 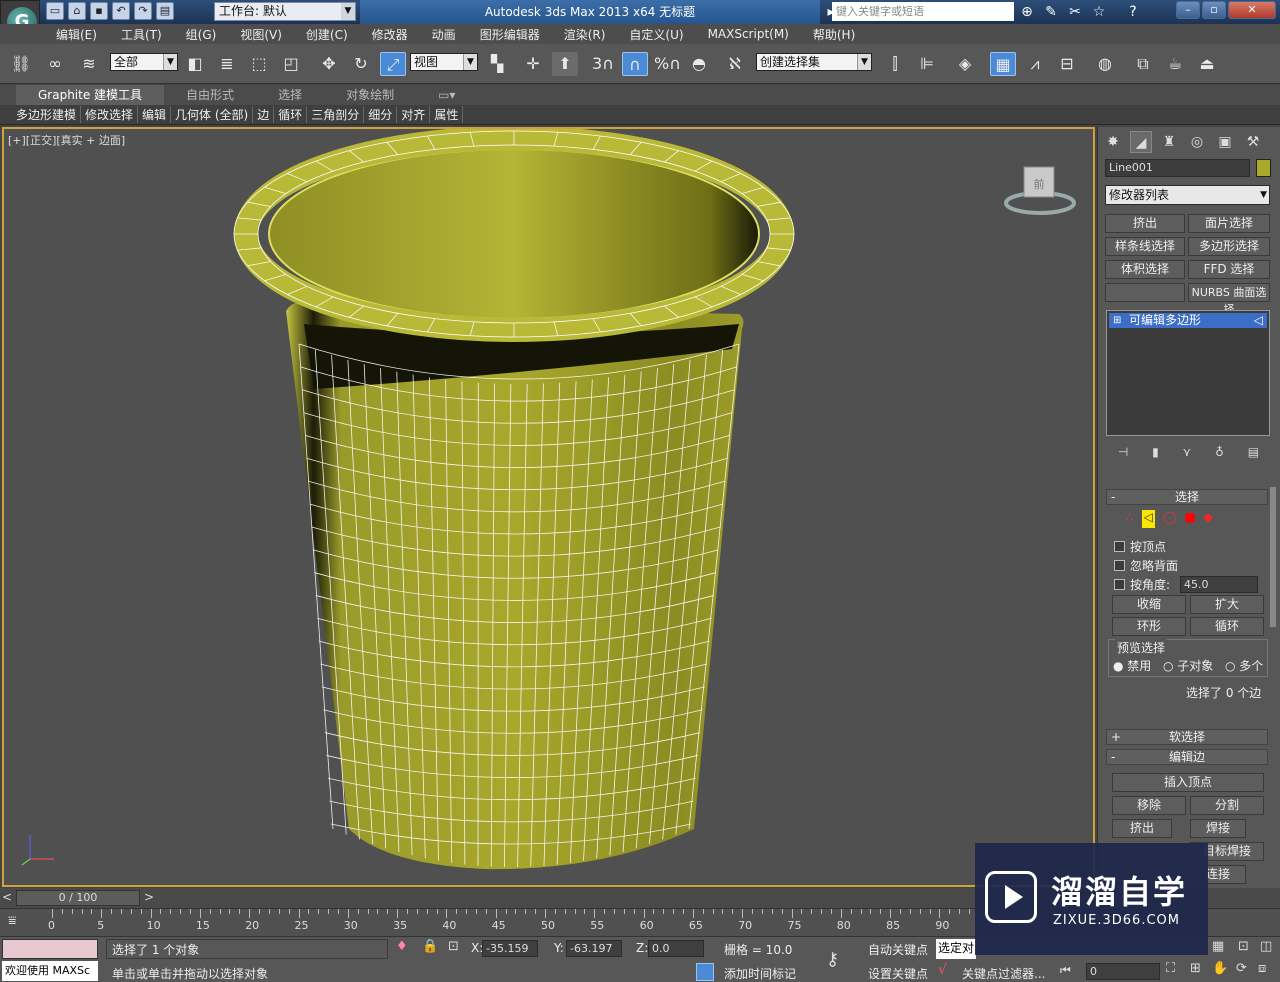 I want to click on menu-views: 视图(V), so click(x=261, y=34).